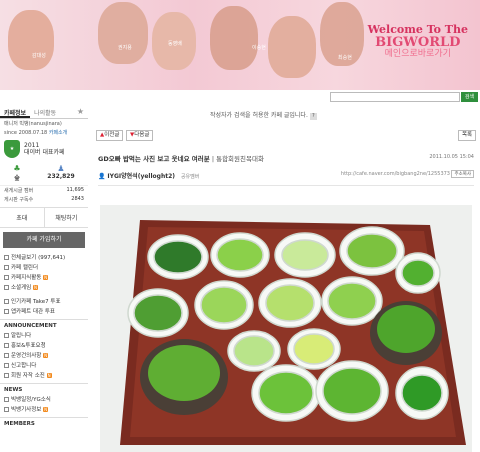 Image resolution: width=480 pixels, height=452 pixels. Describe the element at coordinates (345, 58) in the screenshot. I see `member-name: 최승현` at that location.